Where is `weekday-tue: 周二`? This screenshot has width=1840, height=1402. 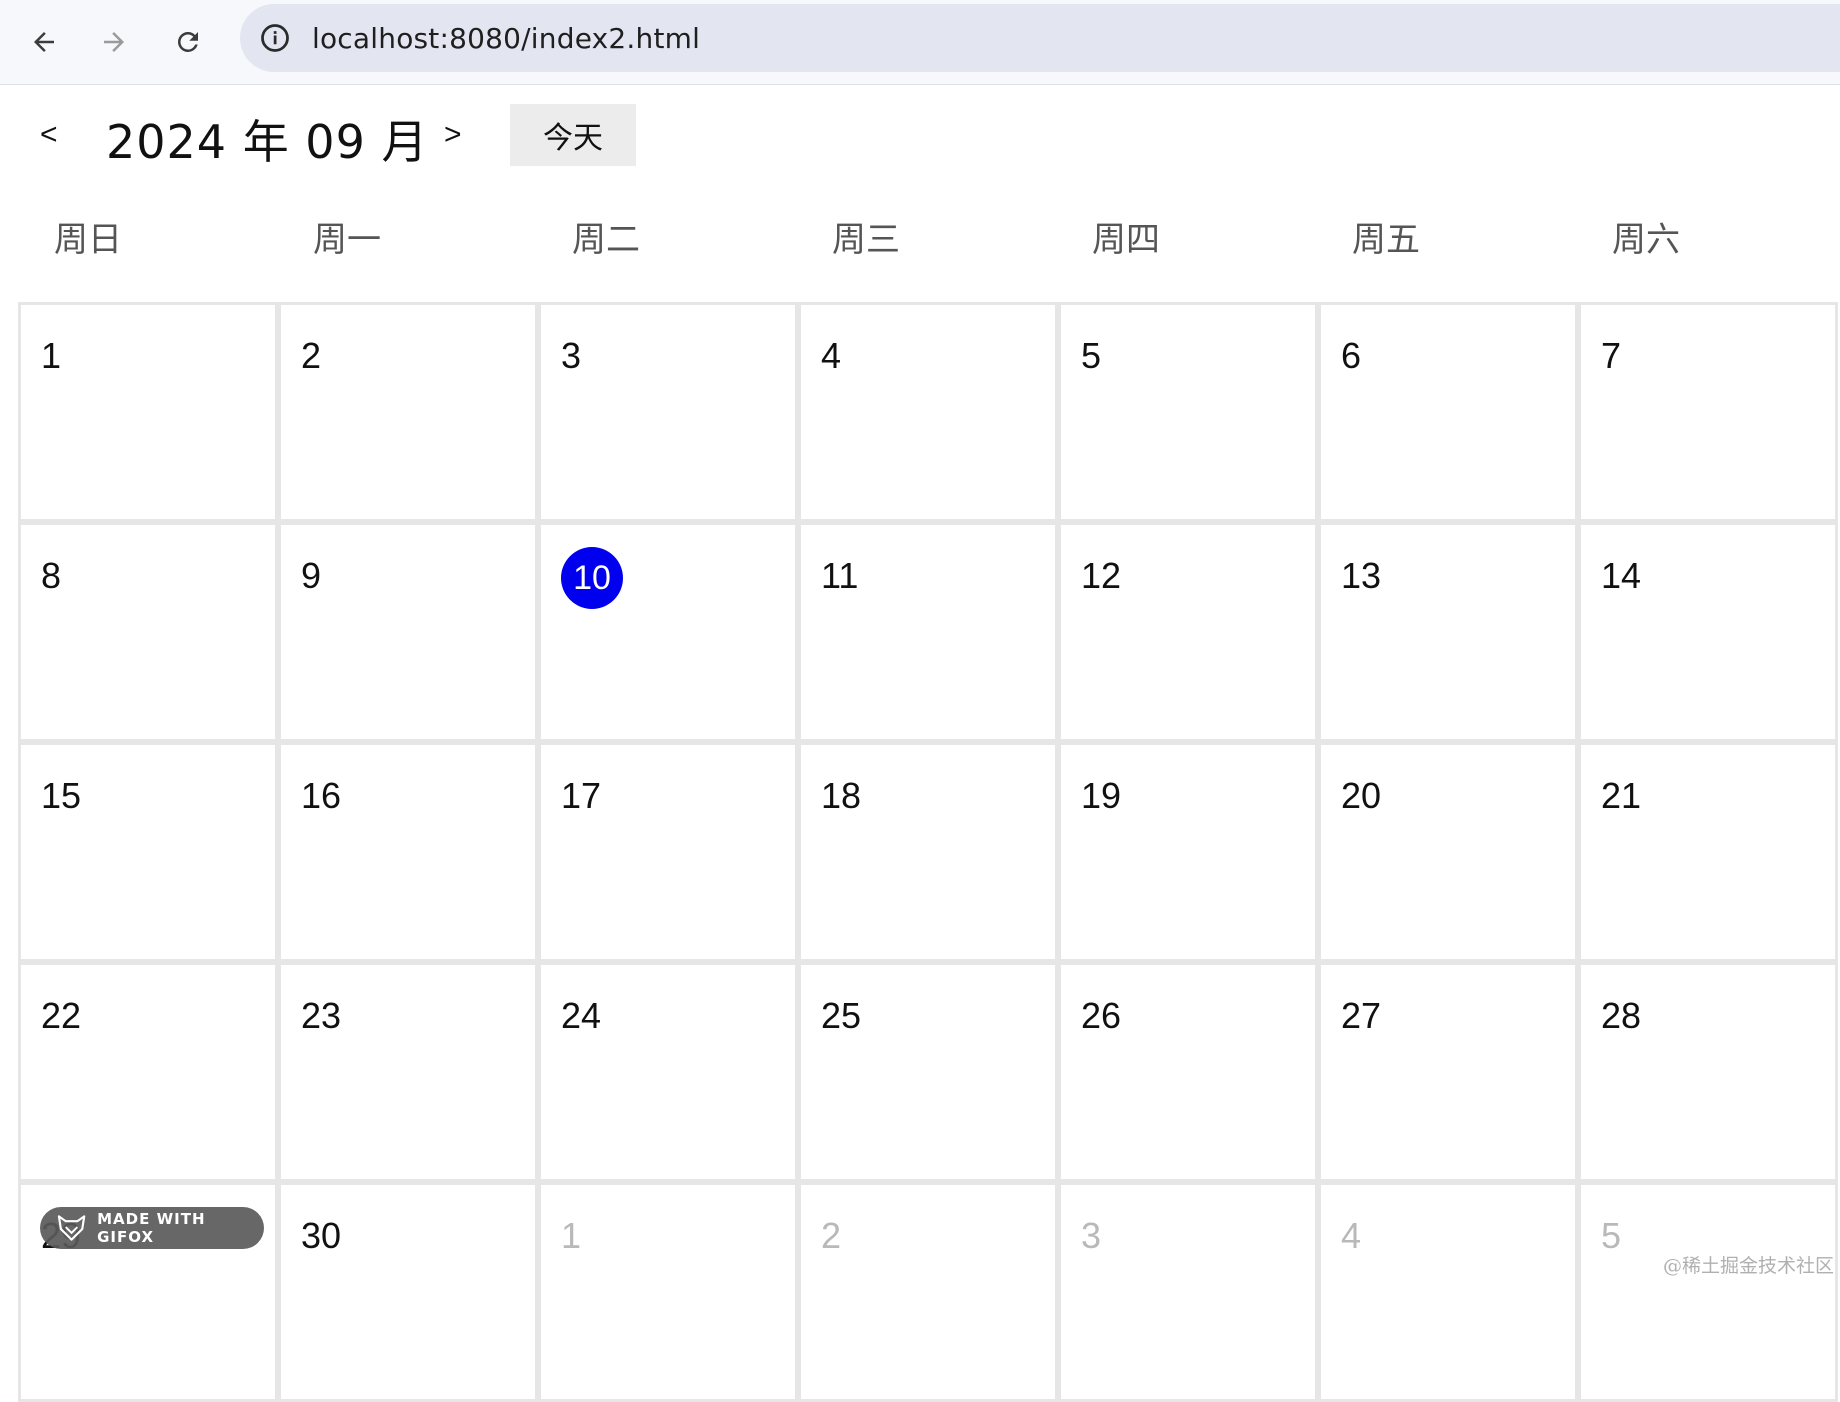
weekday-tue: 周二 is located at coordinates (606, 240).